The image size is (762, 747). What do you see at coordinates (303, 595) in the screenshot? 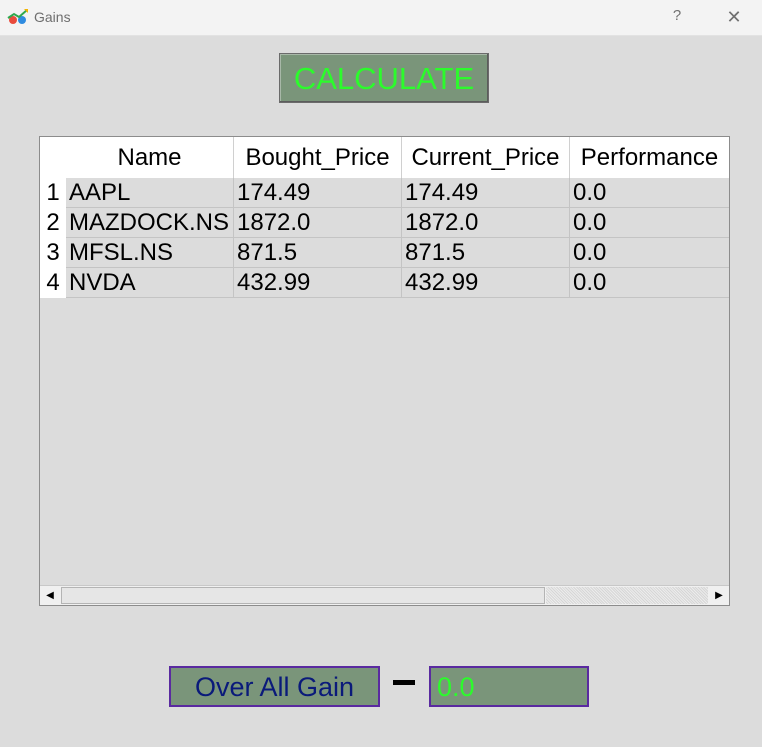
I see `scrollbar-thumb` at bounding box center [303, 595].